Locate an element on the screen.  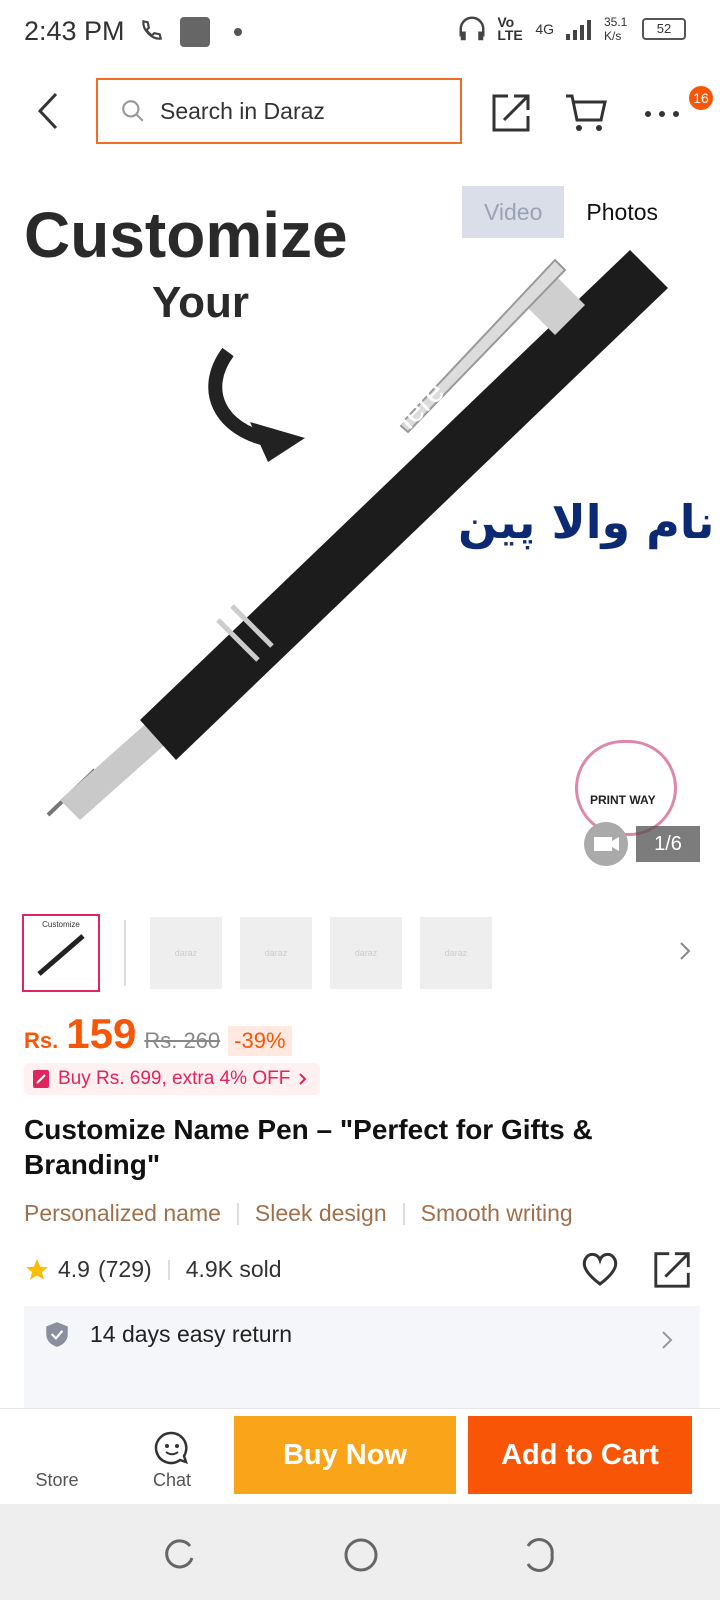
app-notification-icon is located at coordinates (195, 32).